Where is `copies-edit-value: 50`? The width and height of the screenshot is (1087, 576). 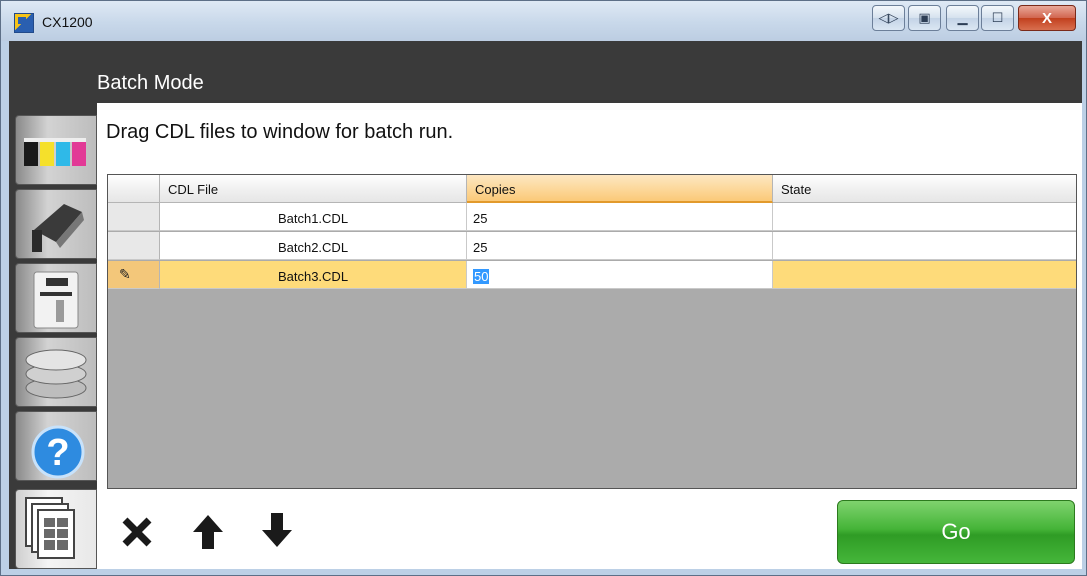
copies-edit-value: 50 is located at coordinates (481, 276).